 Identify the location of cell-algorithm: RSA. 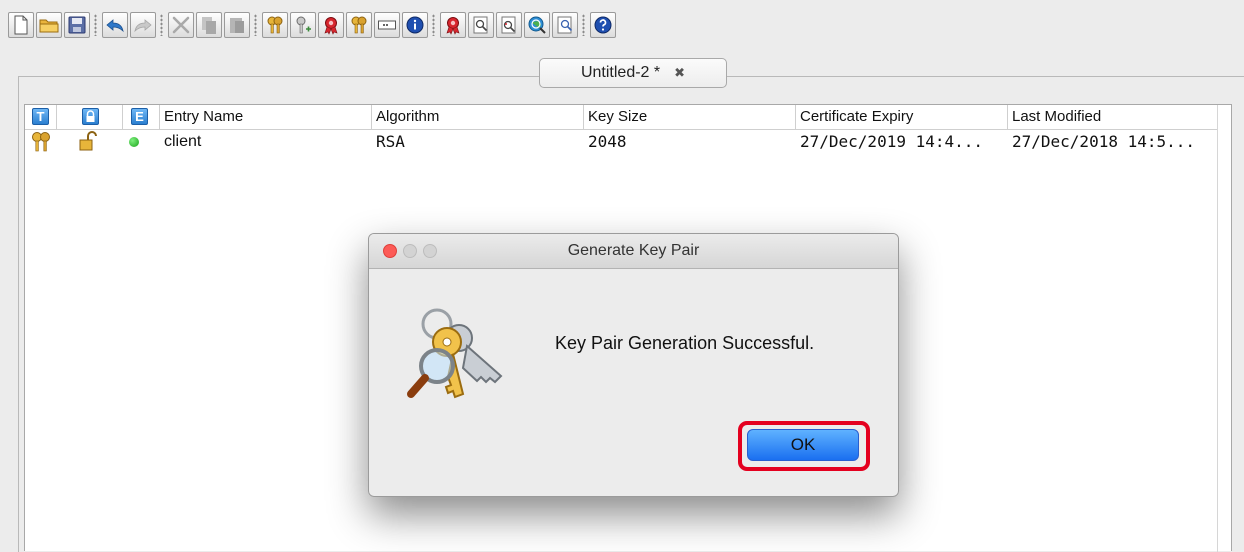
(390, 141).